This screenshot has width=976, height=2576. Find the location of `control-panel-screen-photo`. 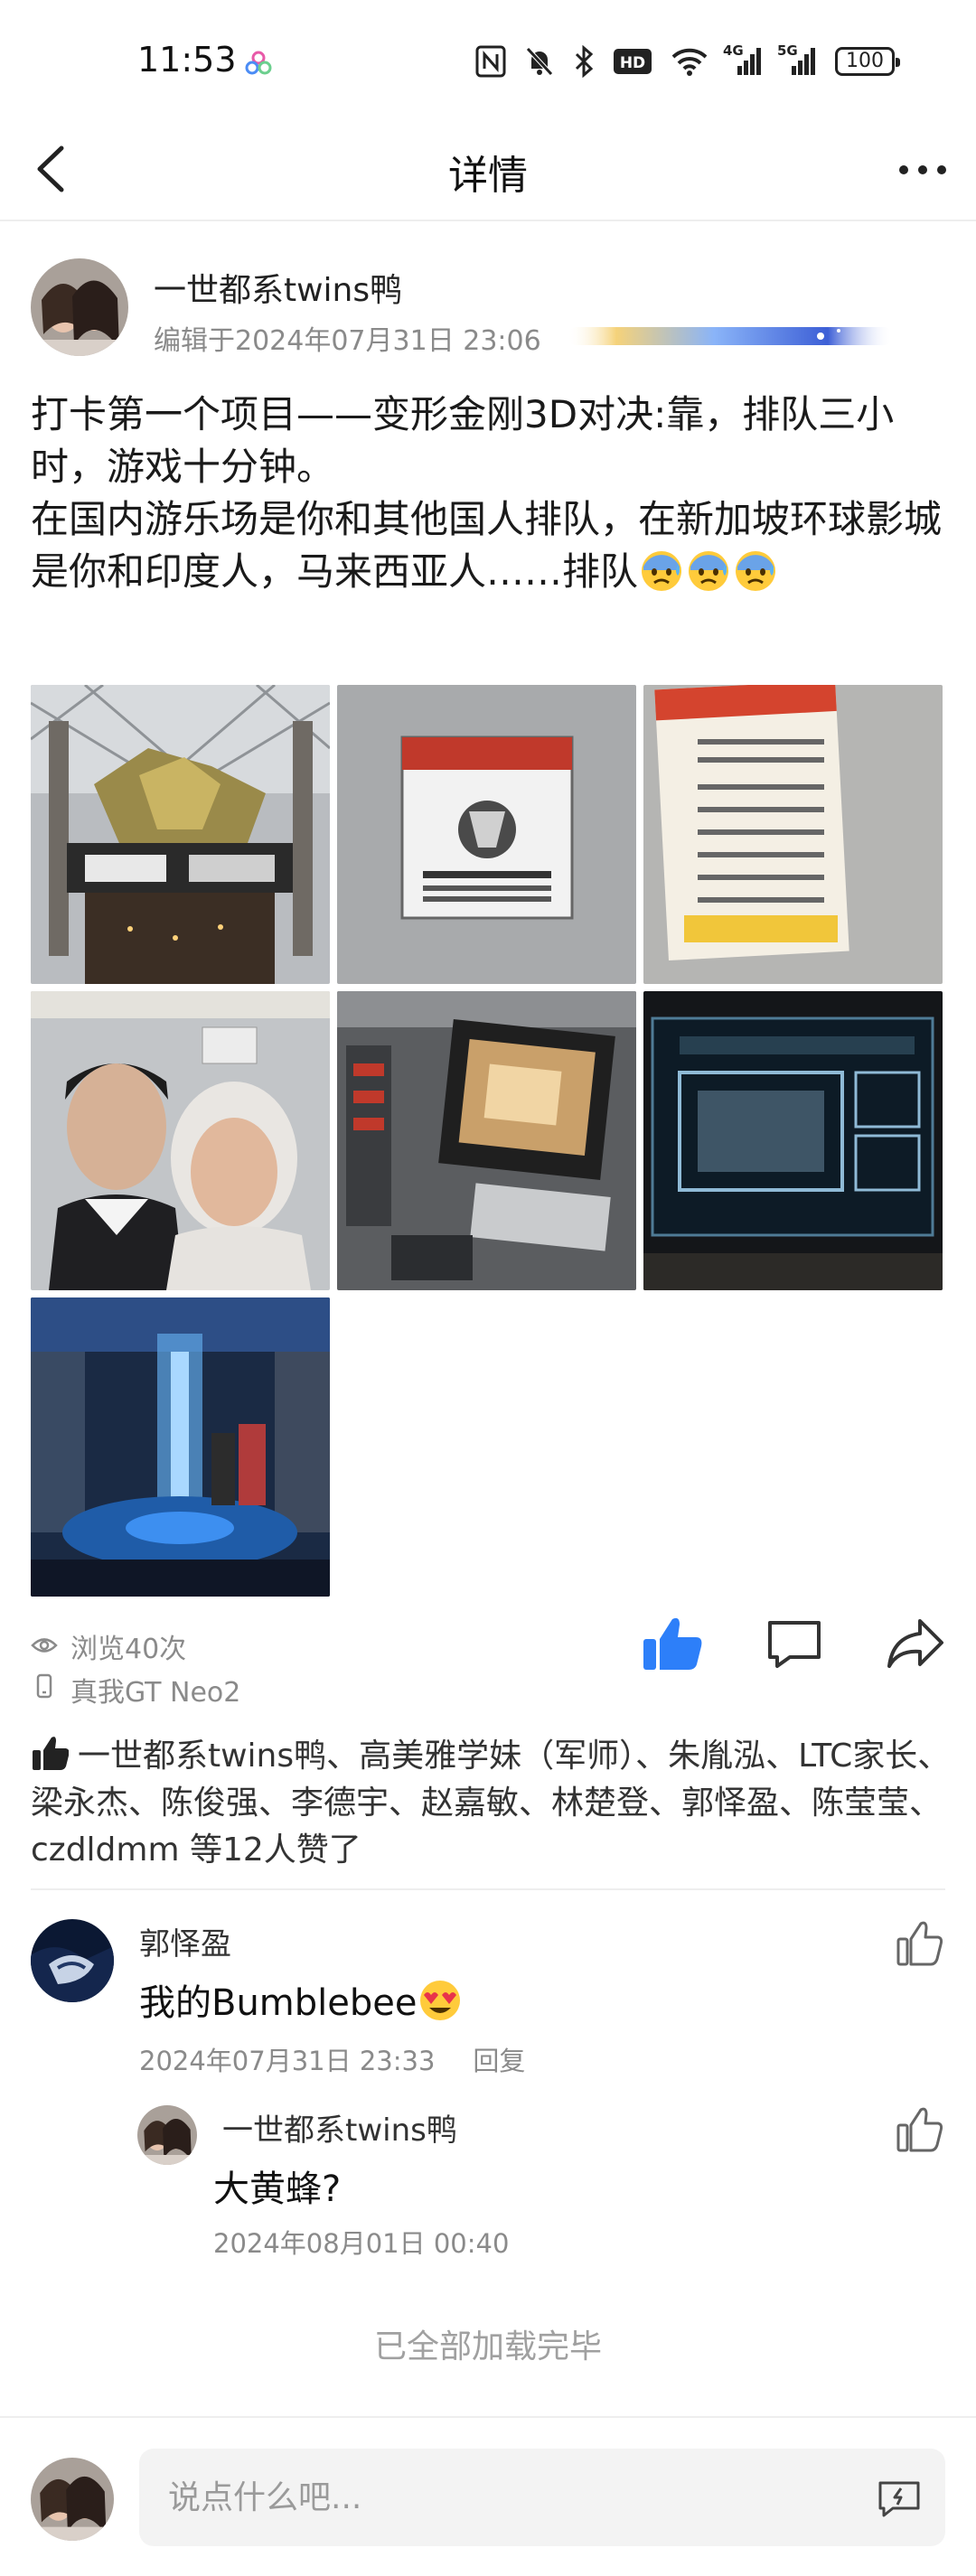

control-panel-screen-photo is located at coordinates (486, 1140).